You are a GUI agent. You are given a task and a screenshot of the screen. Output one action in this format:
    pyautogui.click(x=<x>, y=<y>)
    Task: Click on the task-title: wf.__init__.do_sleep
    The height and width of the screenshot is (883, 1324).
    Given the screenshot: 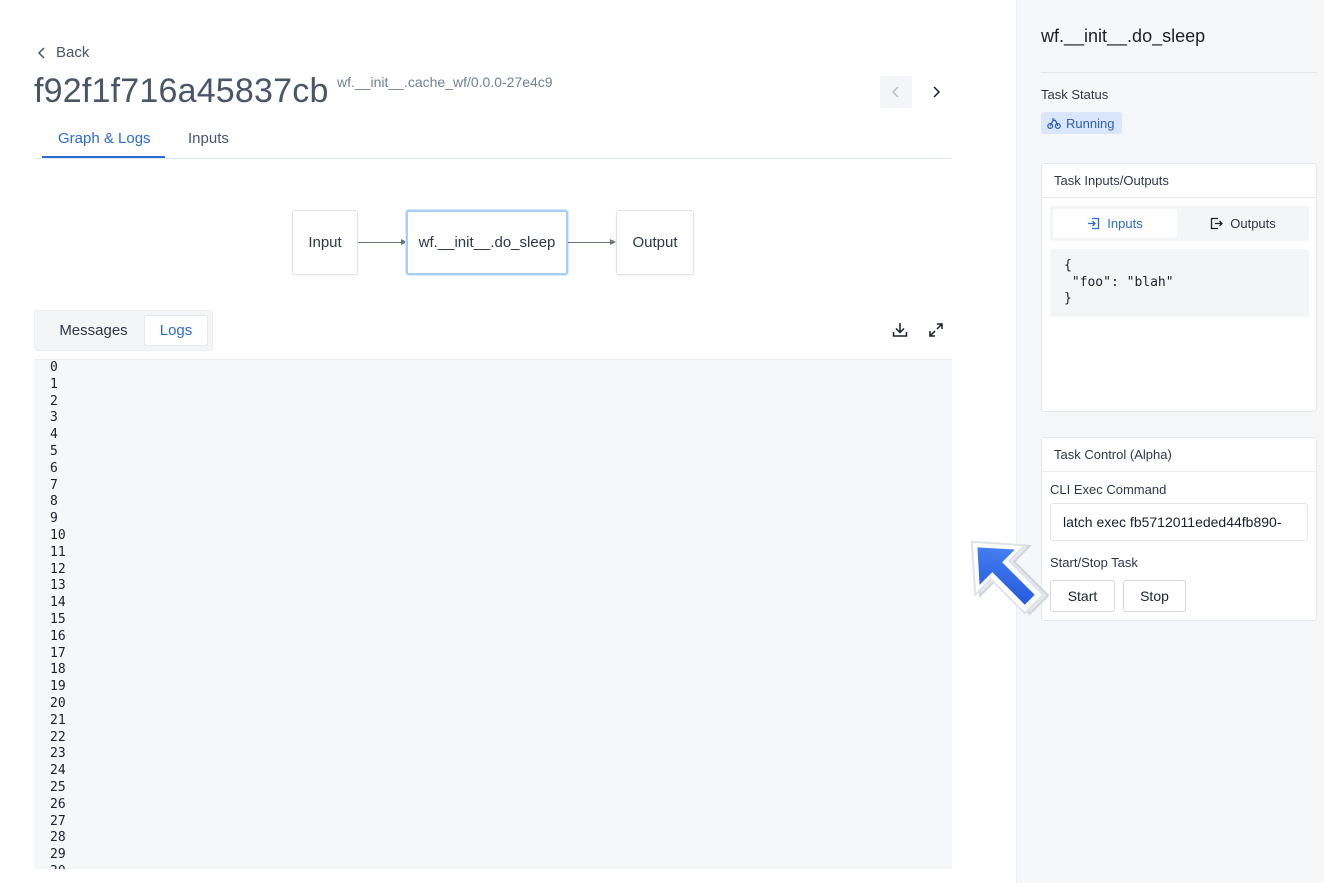 What is the action you would take?
    pyautogui.click(x=1123, y=36)
    